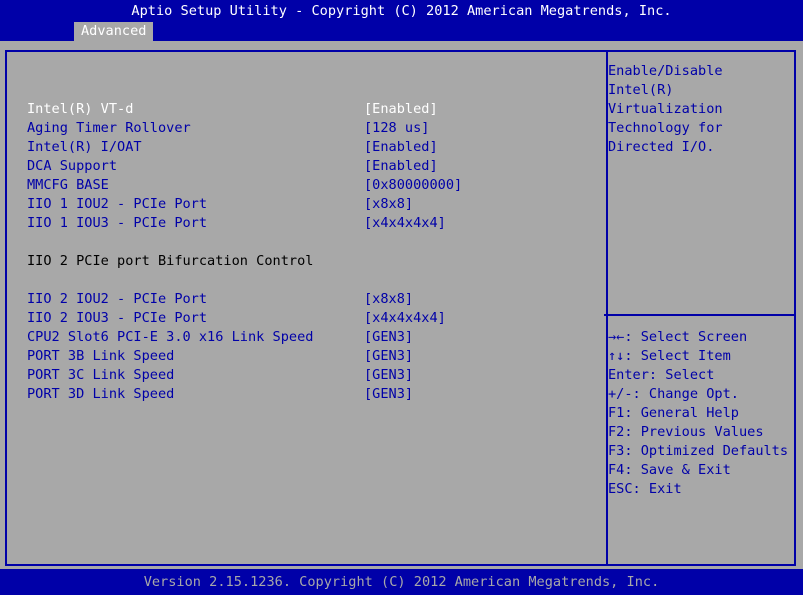 Image resolution: width=803 pixels, height=595 pixels. Describe the element at coordinates (170, 261) in the screenshot. I see `section-heading-label: IIO 2 PCIe port Bifurcation Control` at that location.